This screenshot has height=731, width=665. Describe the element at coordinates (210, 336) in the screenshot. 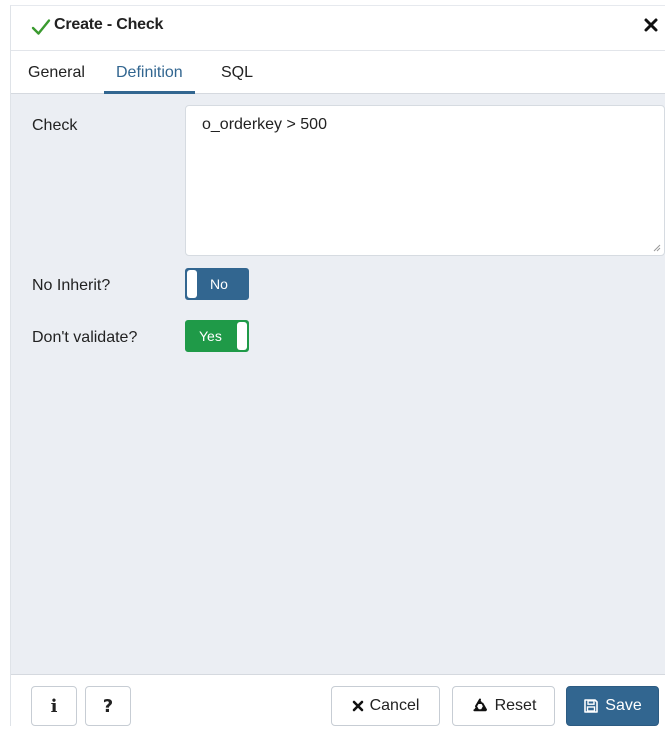

I see `dont-validate-toggle-text: Yes` at that location.